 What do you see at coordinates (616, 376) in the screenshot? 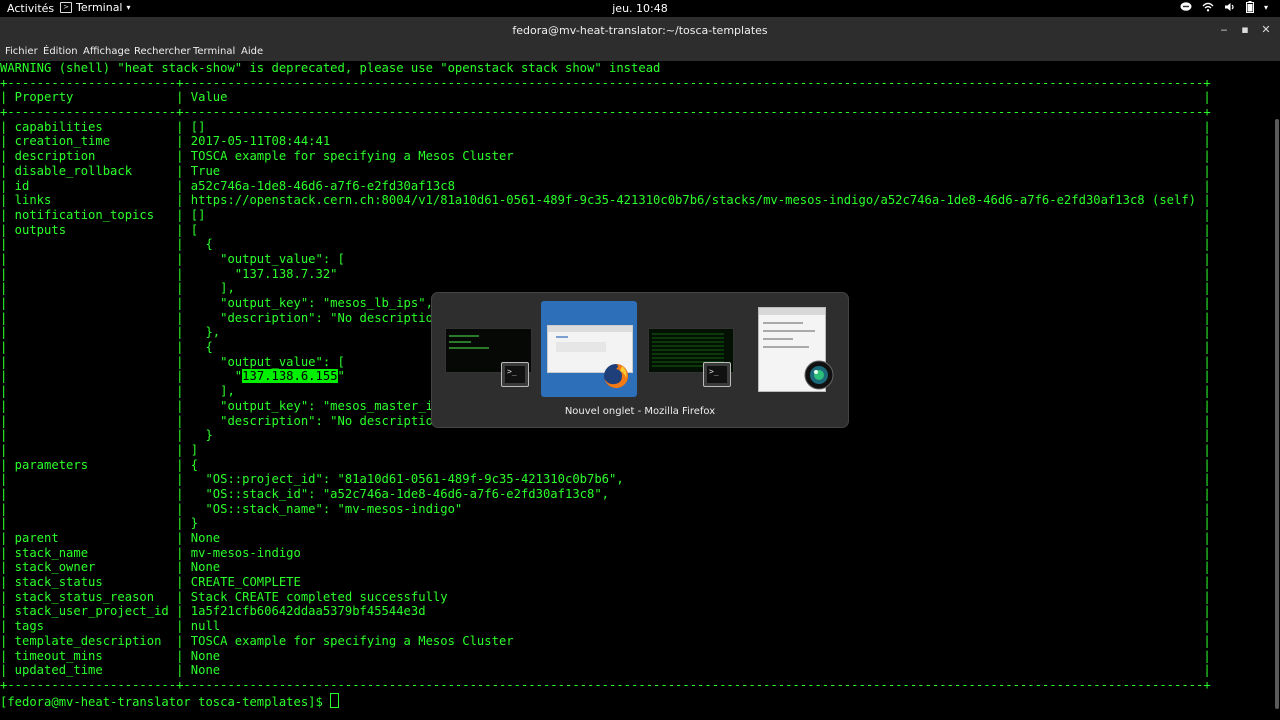
I see `firefox-icon` at bounding box center [616, 376].